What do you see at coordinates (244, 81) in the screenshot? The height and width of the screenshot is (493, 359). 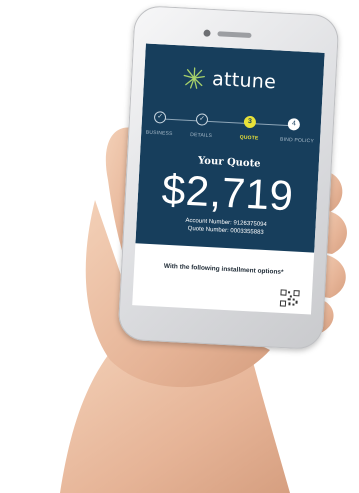 I see `brand-name: attune` at bounding box center [244, 81].